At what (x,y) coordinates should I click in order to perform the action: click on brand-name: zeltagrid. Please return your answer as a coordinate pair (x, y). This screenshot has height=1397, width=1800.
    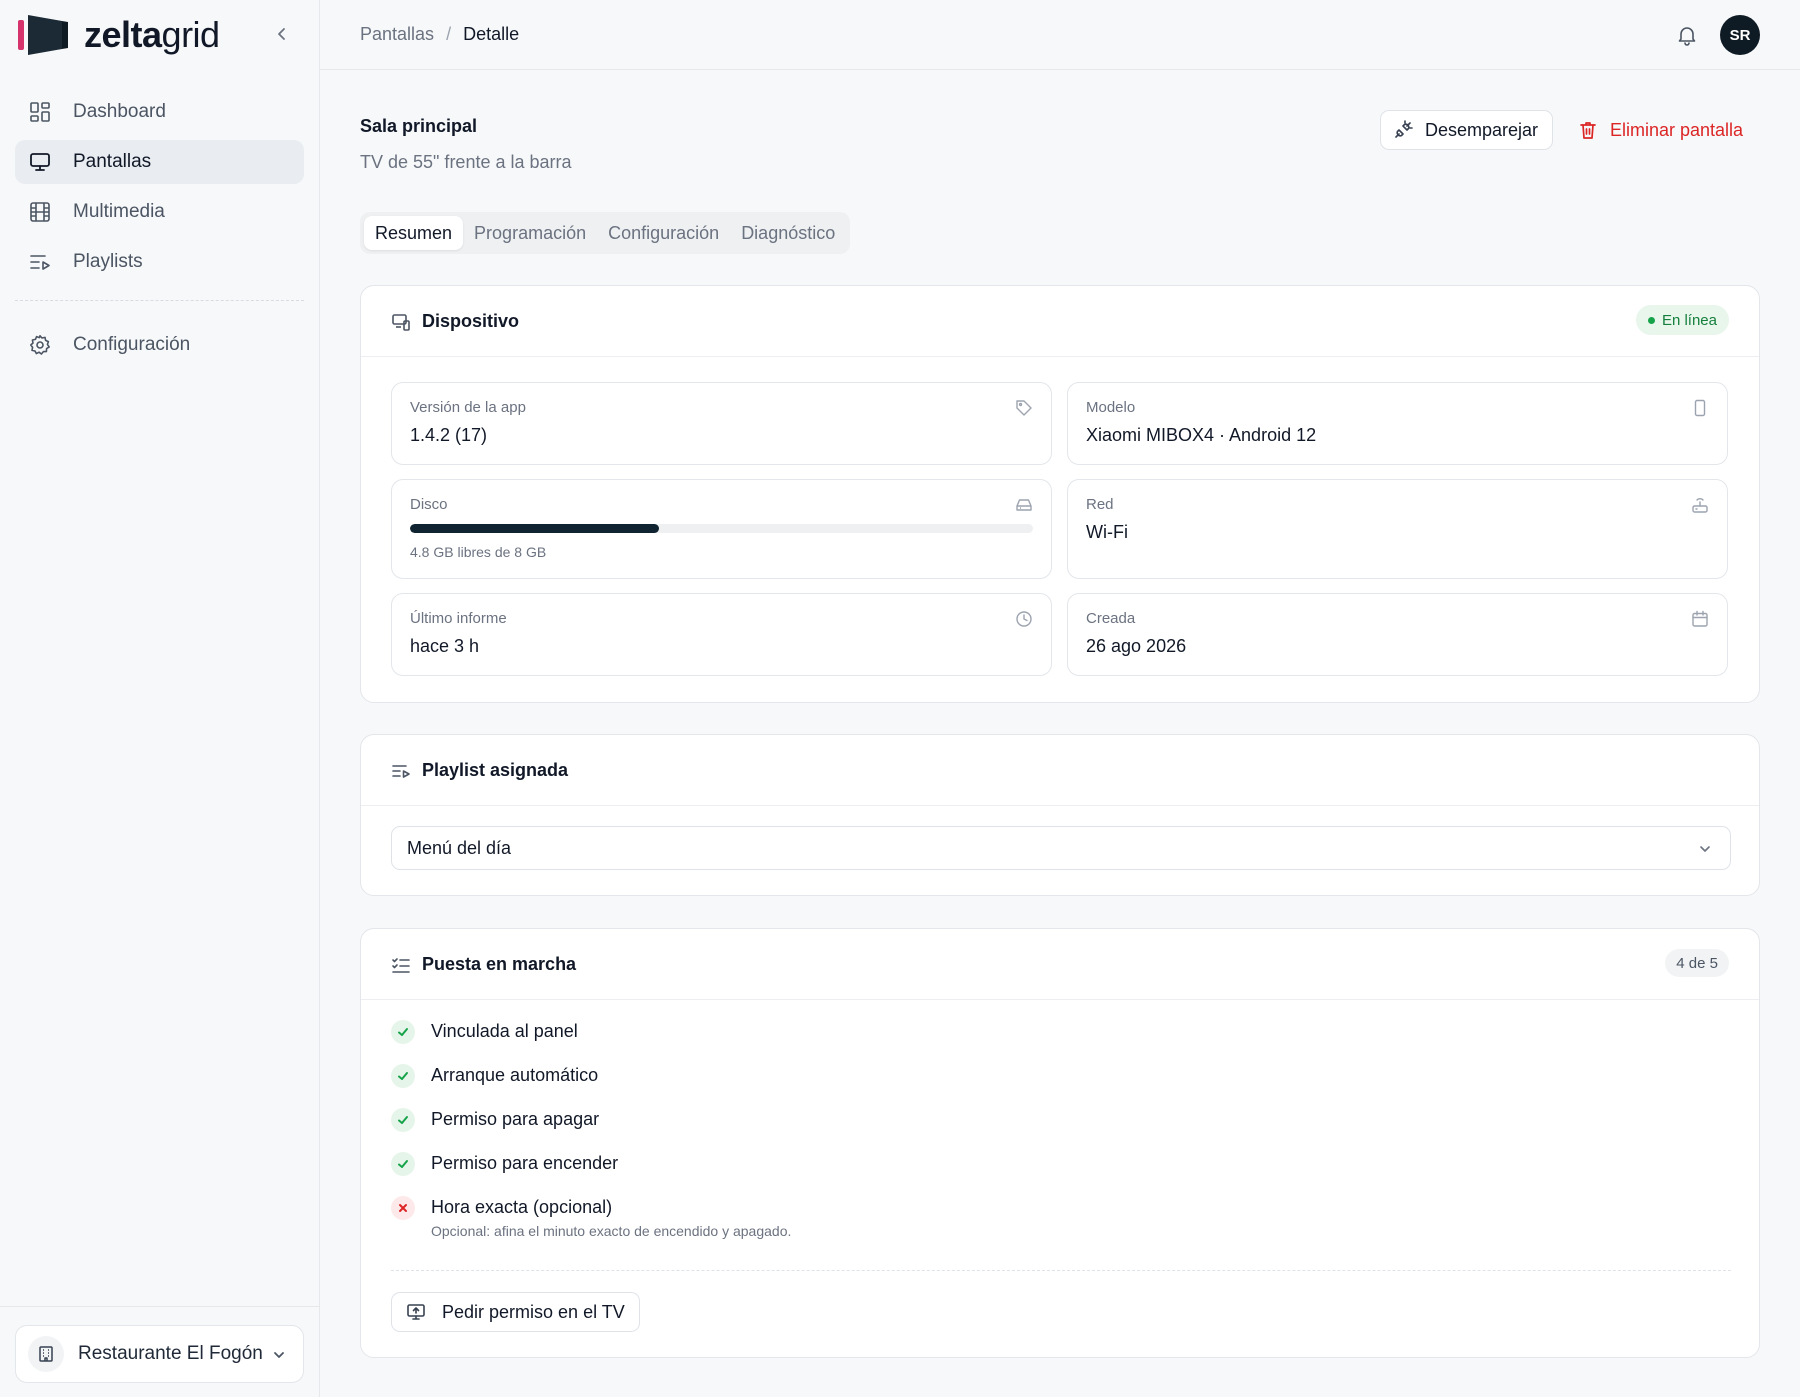
    Looking at the image, I should click on (152, 35).